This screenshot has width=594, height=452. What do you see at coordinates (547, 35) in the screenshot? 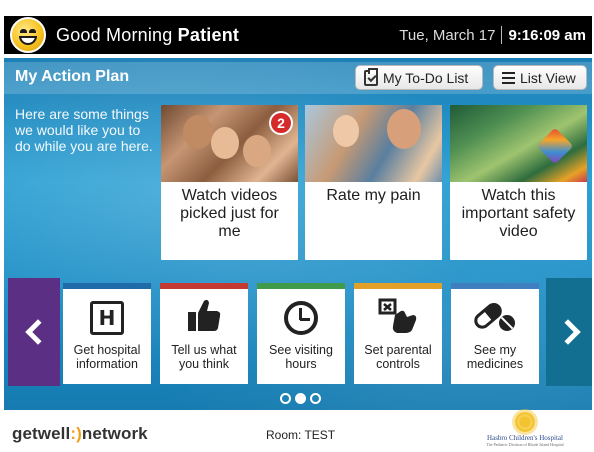
I see `current-time: 9:16:09 am` at bounding box center [547, 35].